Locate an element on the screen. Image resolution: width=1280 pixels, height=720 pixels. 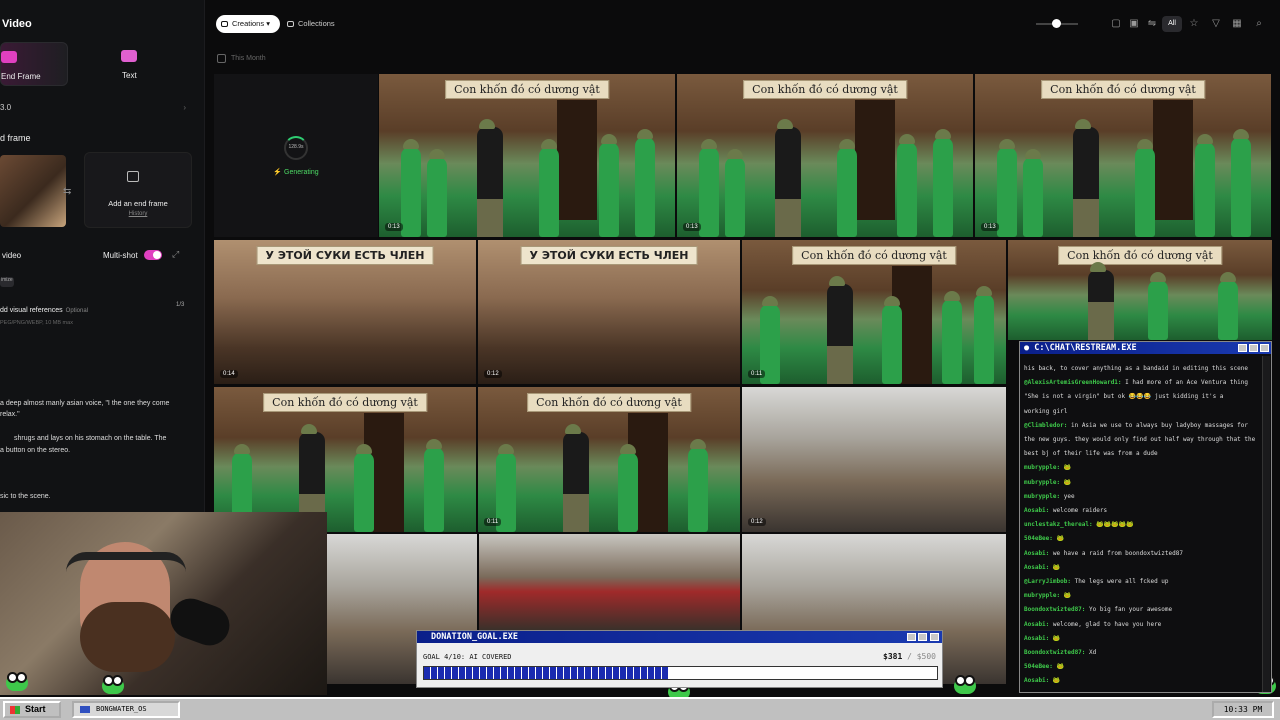
optimize-button: imize is located at coordinates (7, 282).